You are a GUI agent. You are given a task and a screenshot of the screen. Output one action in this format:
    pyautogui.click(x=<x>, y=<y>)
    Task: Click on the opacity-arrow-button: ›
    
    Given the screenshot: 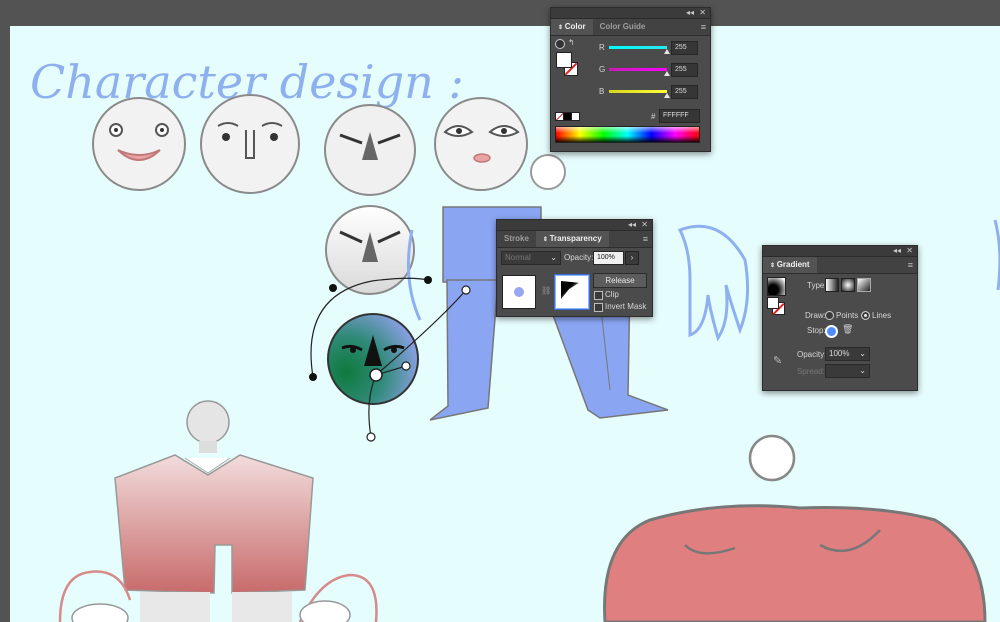 What is the action you would take?
    pyautogui.click(x=632, y=258)
    